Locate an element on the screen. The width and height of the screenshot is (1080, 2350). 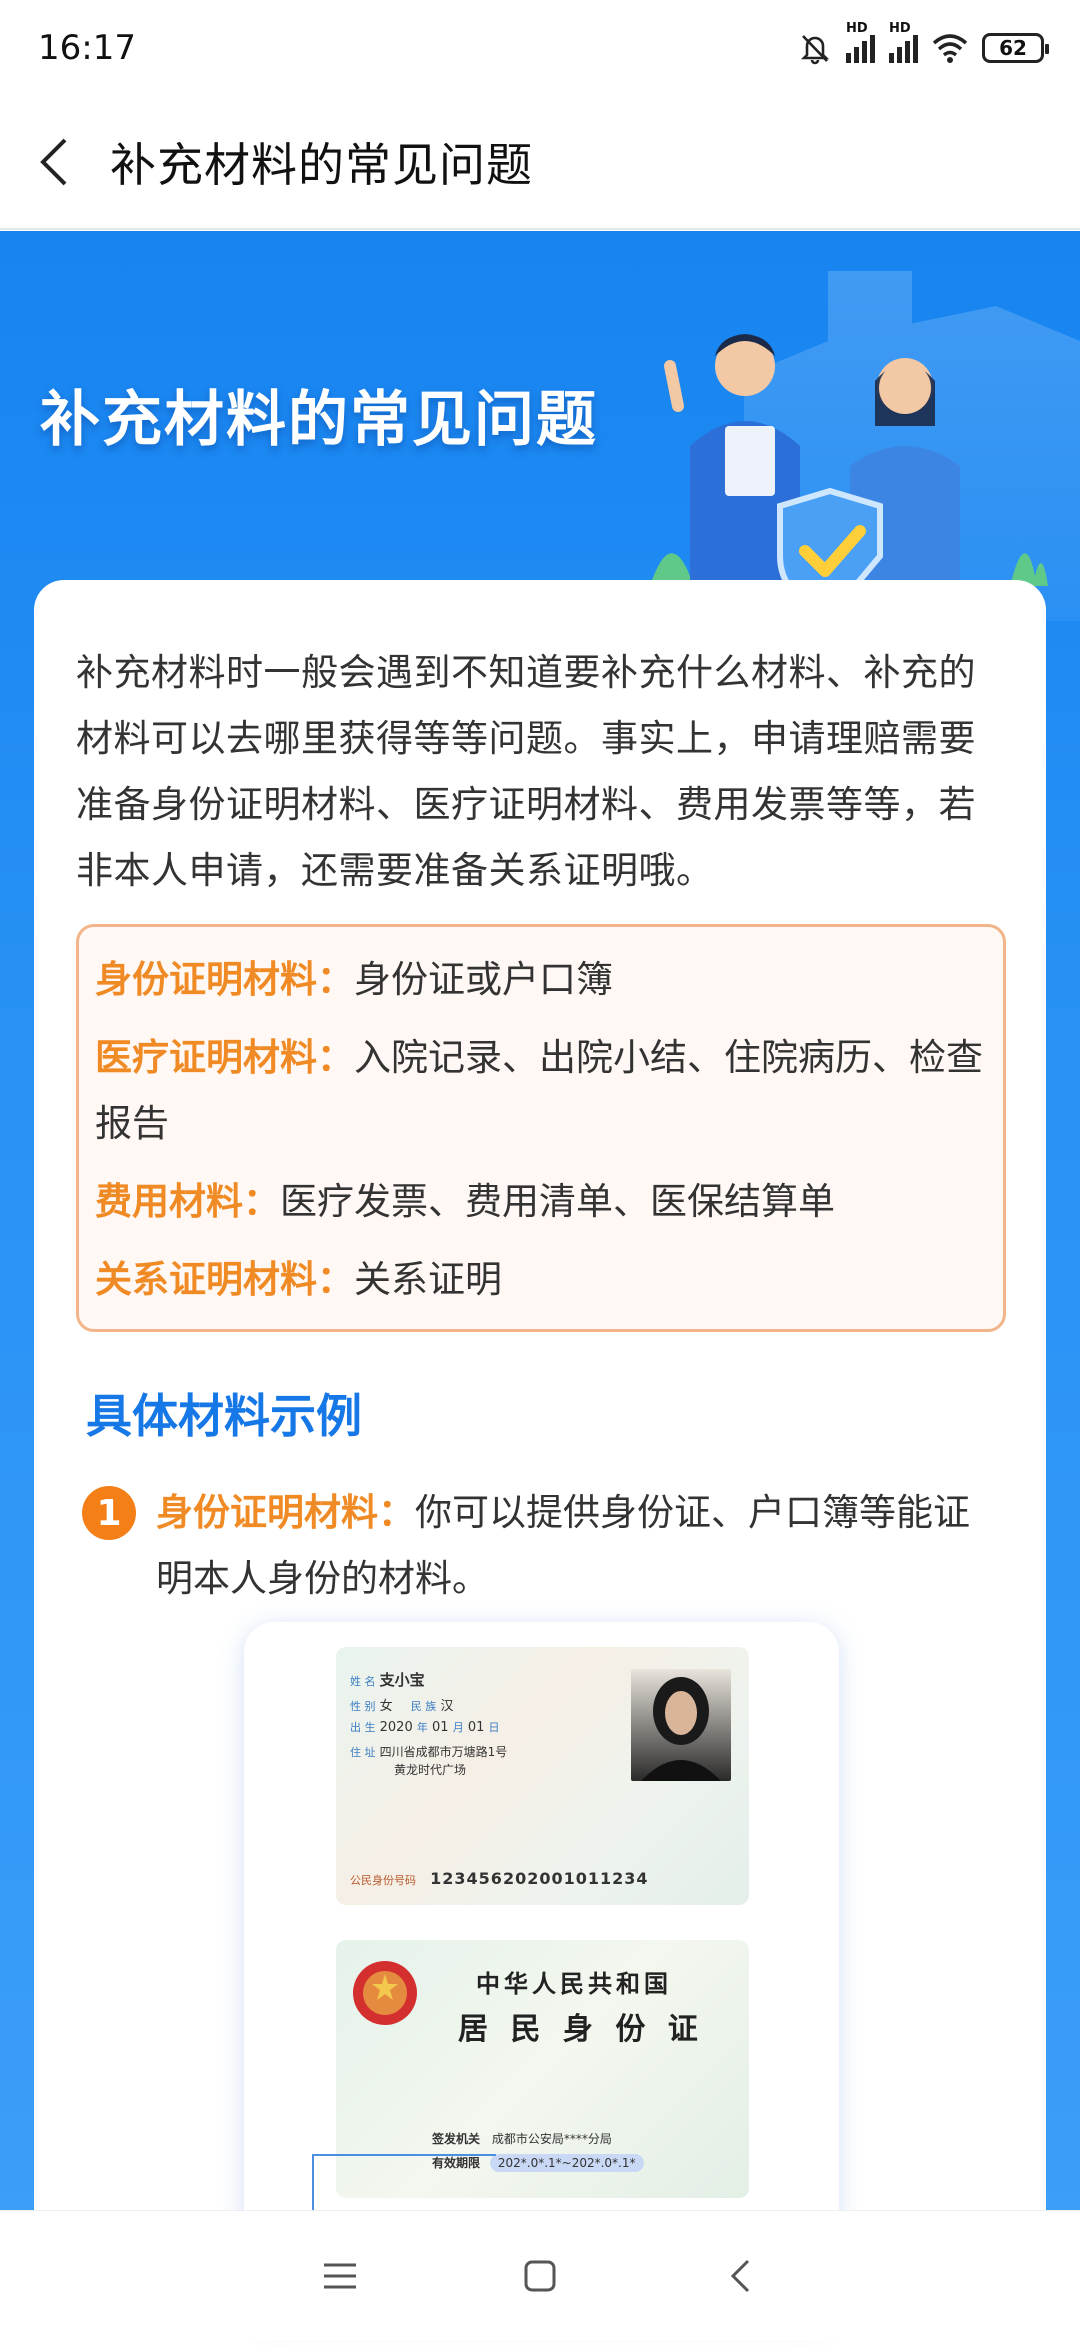
card-name: 居 民 身 份 证 is located at coordinates (581, 2029).